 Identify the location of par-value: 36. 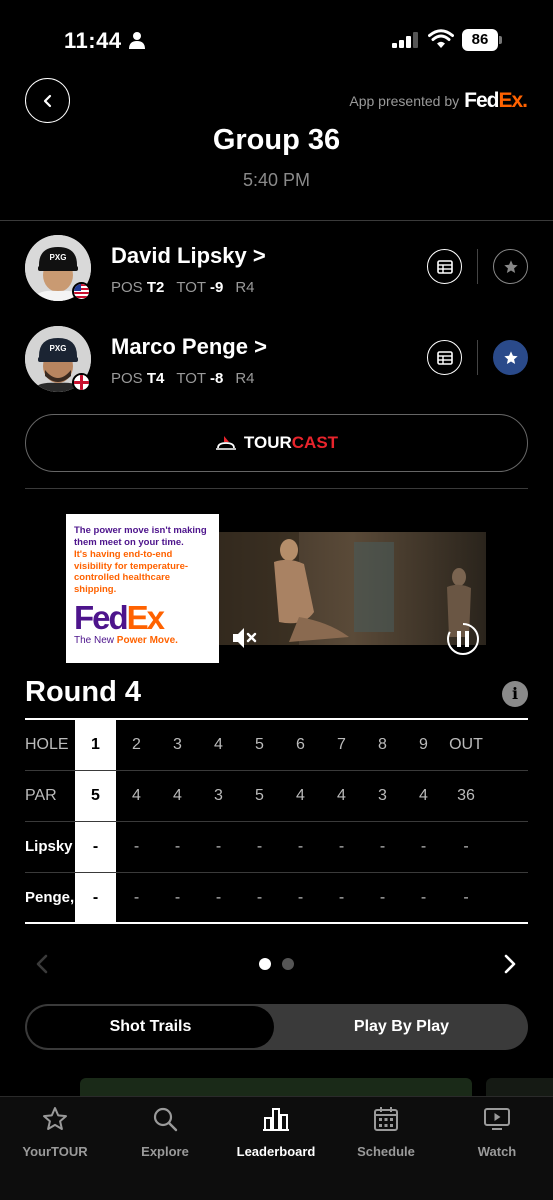
(466, 795).